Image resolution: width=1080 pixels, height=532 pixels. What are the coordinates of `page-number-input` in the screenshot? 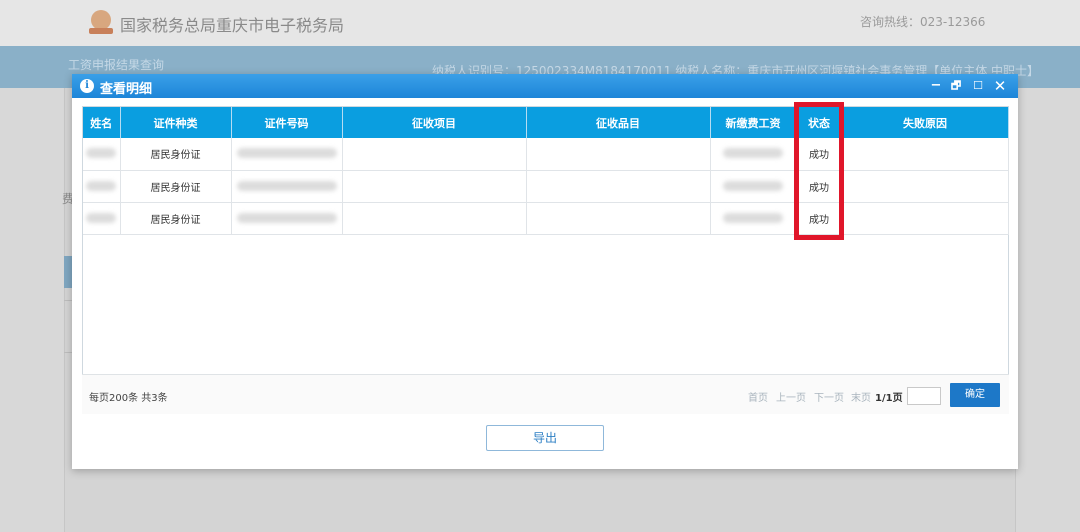 It's located at (924, 396).